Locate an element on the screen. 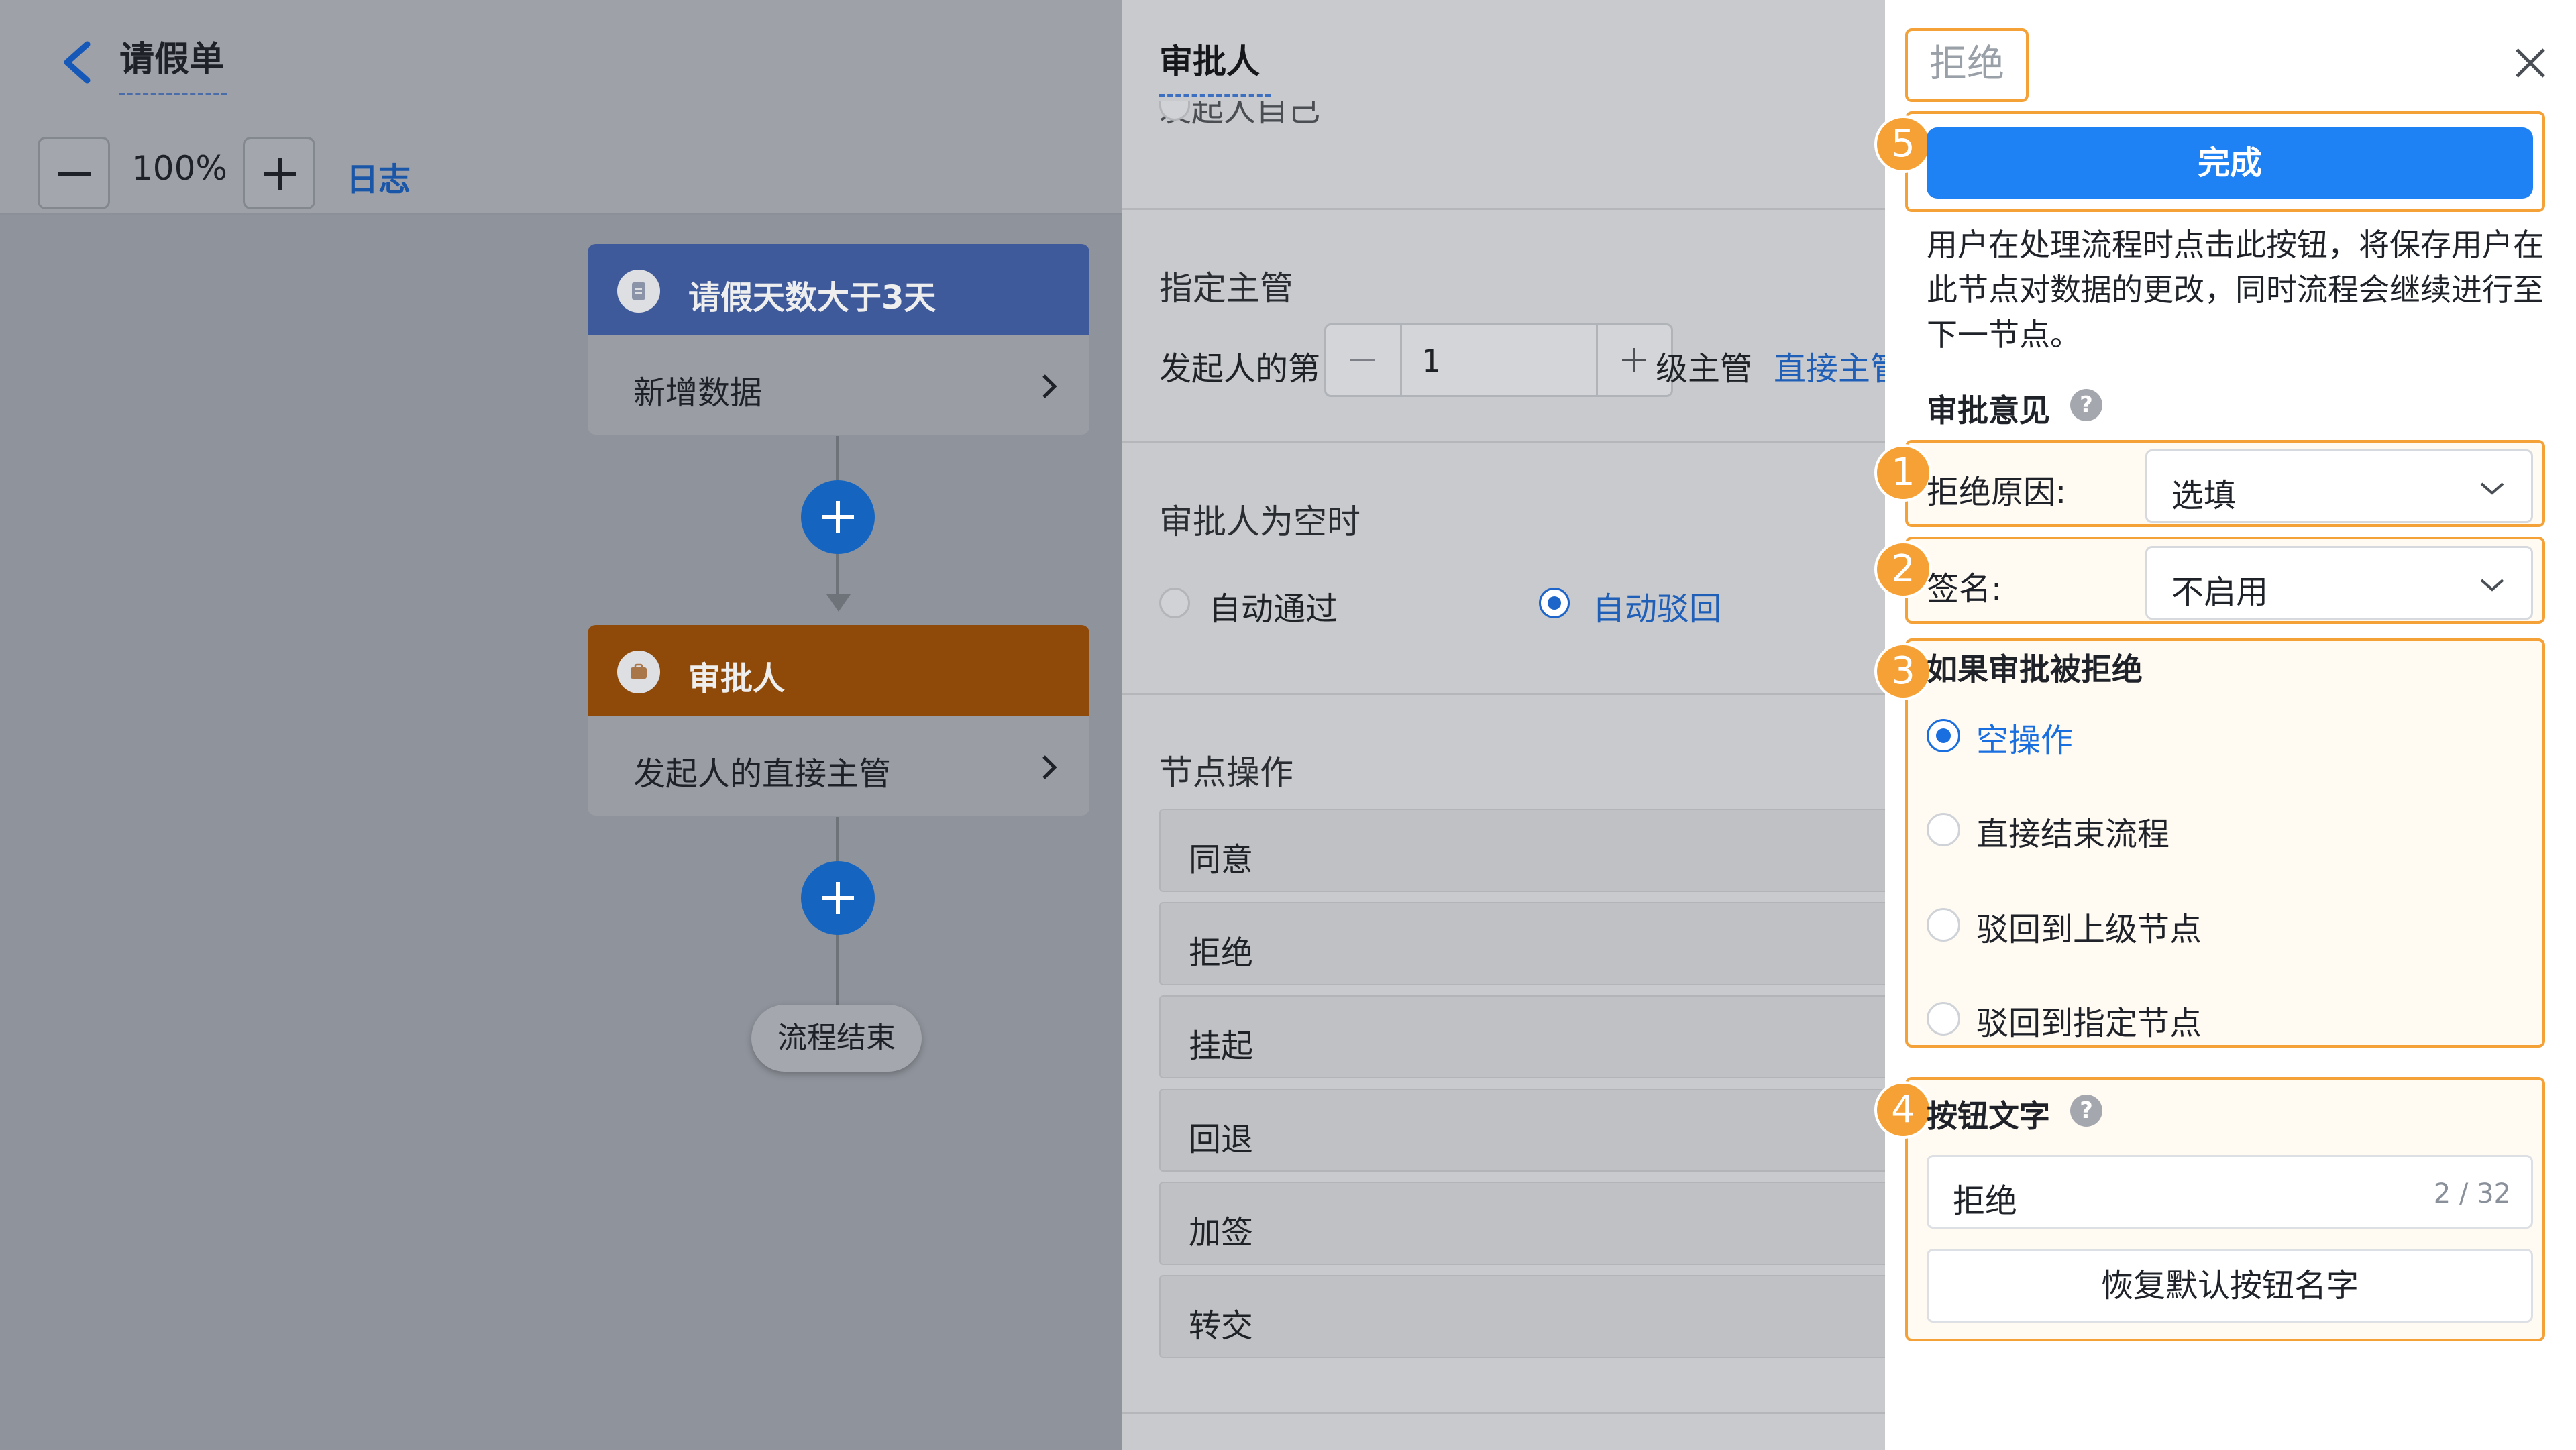  node-title: 审批人 is located at coordinates (737, 679).